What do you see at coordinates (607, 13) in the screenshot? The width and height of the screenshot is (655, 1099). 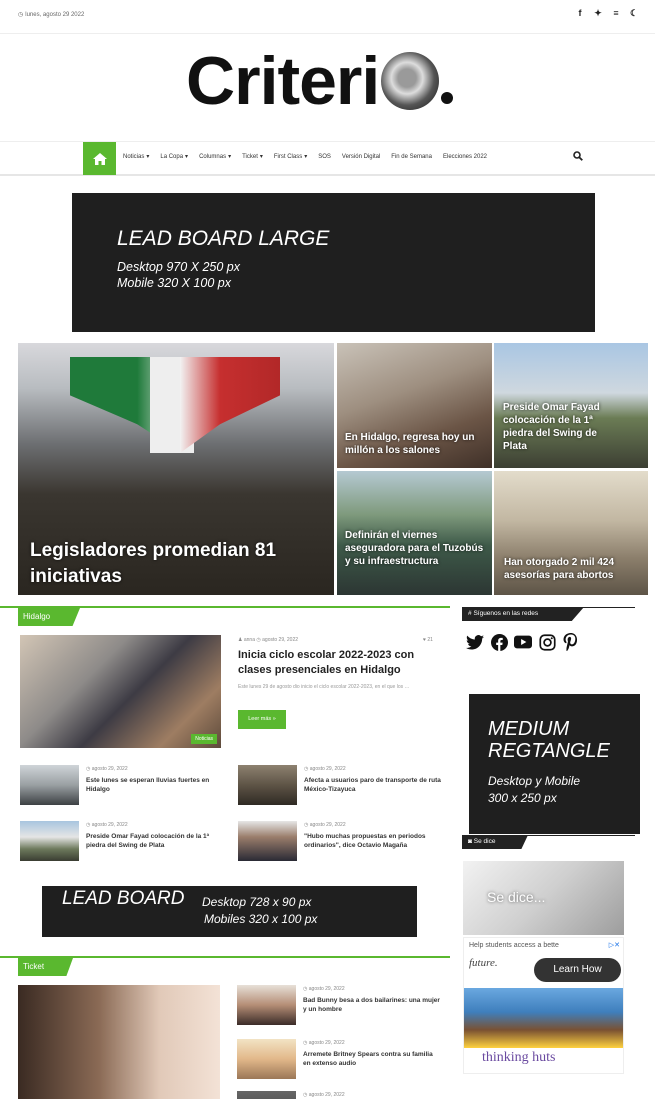 I see `top-icons: f ✦ ≡ ☾` at bounding box center [607, 13].